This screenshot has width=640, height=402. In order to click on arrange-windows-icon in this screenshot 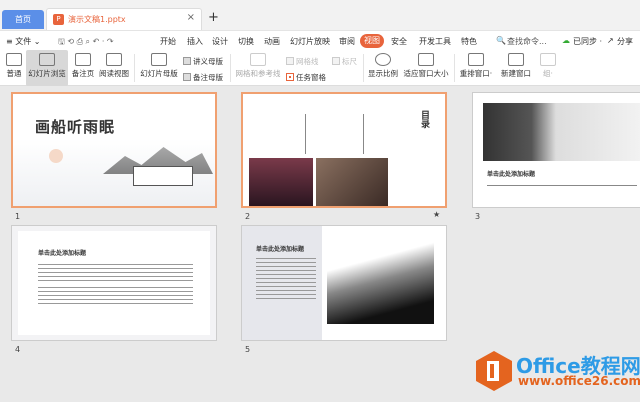, I will do `click(476, 59)`.